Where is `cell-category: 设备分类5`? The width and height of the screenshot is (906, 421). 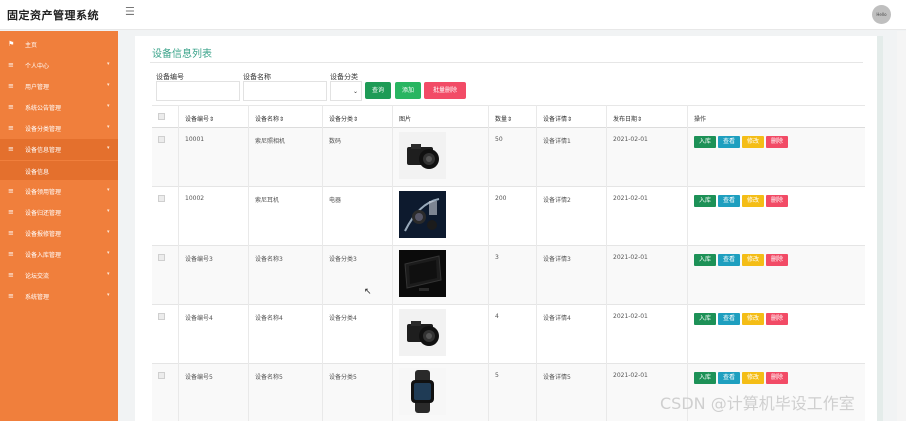
cell-category: 设备分类5 is located at coordinates (343, 377).